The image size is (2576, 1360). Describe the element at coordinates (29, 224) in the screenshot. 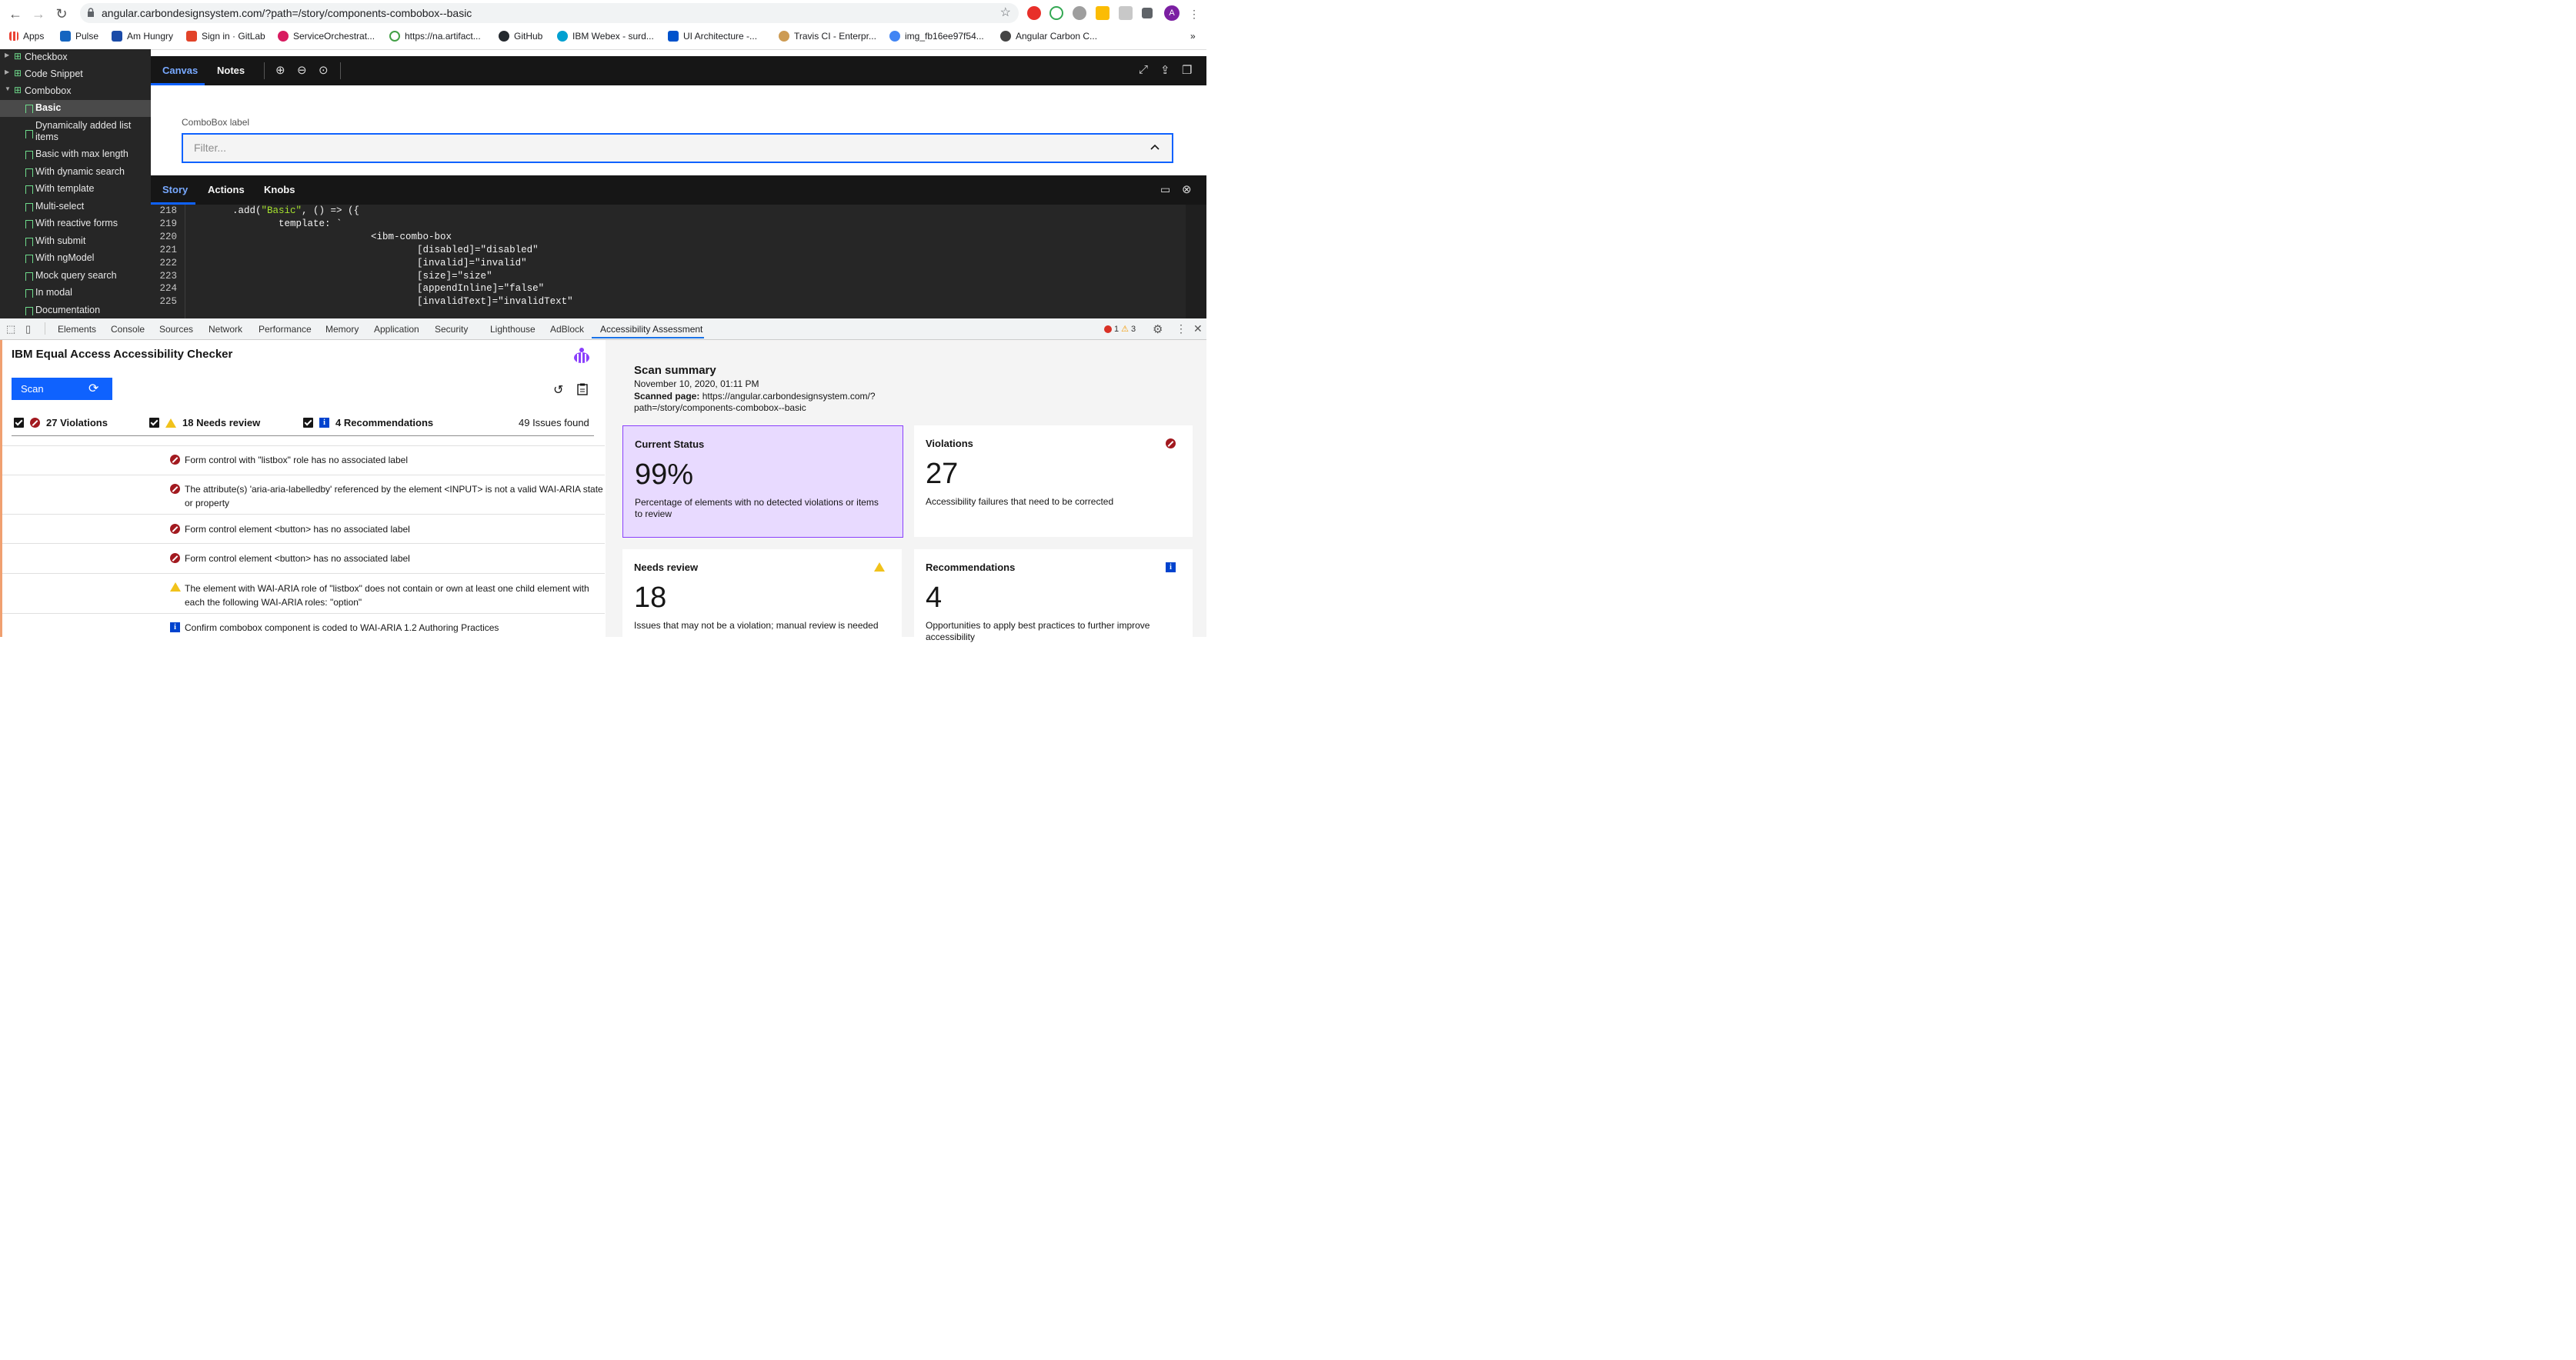

I see `bookmark-icon` at that location.